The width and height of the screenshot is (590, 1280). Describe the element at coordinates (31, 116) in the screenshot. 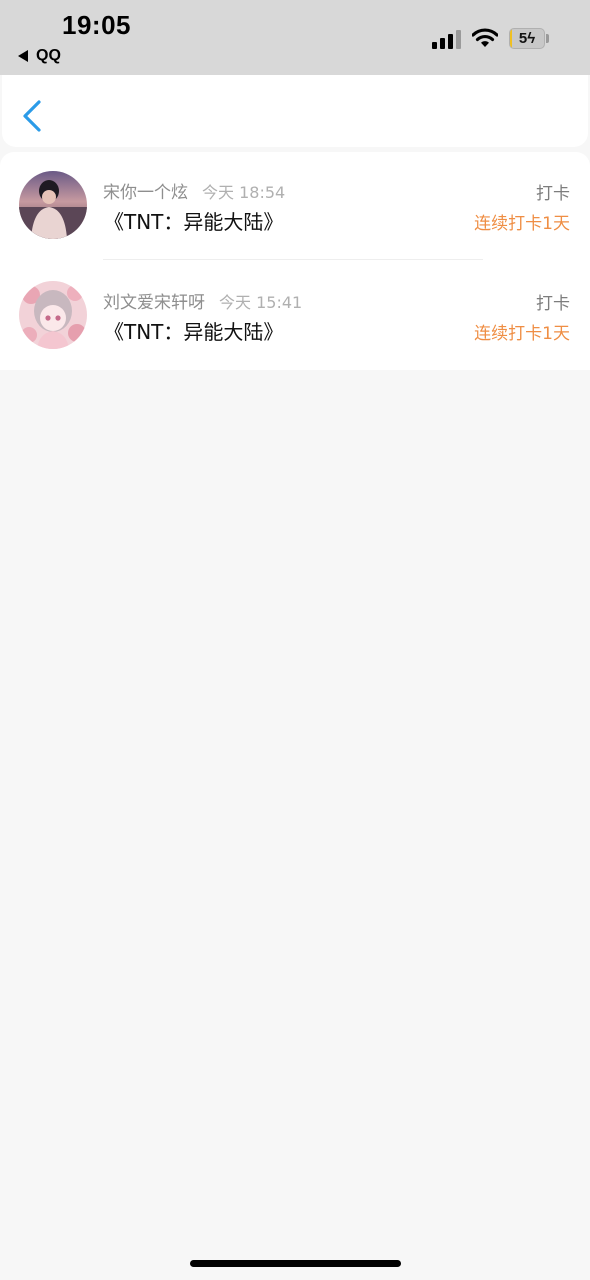

I see `chevron-left-icon` at that location.